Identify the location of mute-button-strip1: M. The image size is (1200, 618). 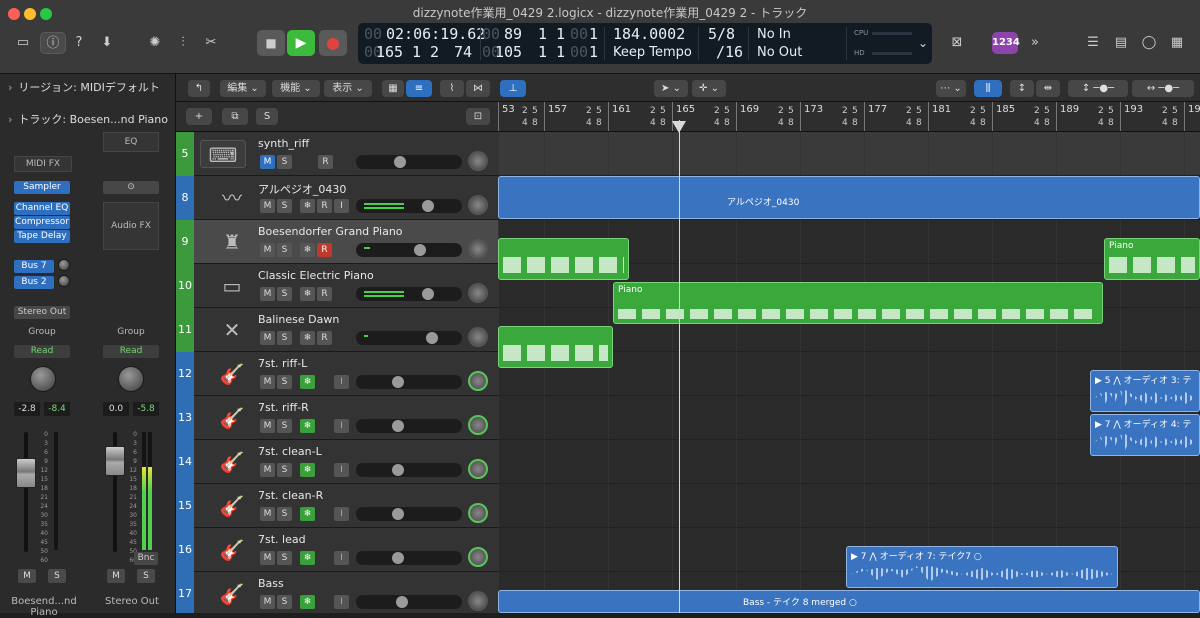
(27, 576).